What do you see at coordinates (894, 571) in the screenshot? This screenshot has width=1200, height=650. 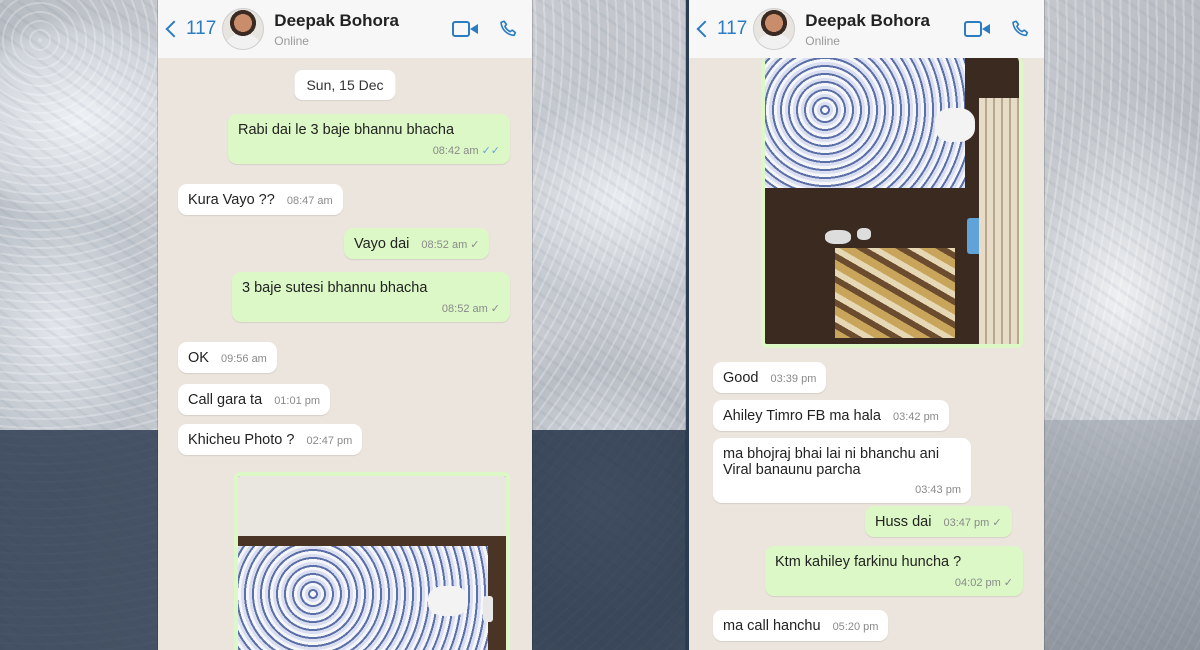 I see `message-bubble-outgoing: Ktm kahiley farkinu huncha ? 04:02 pm ✓` at bounding box center [894, 571].